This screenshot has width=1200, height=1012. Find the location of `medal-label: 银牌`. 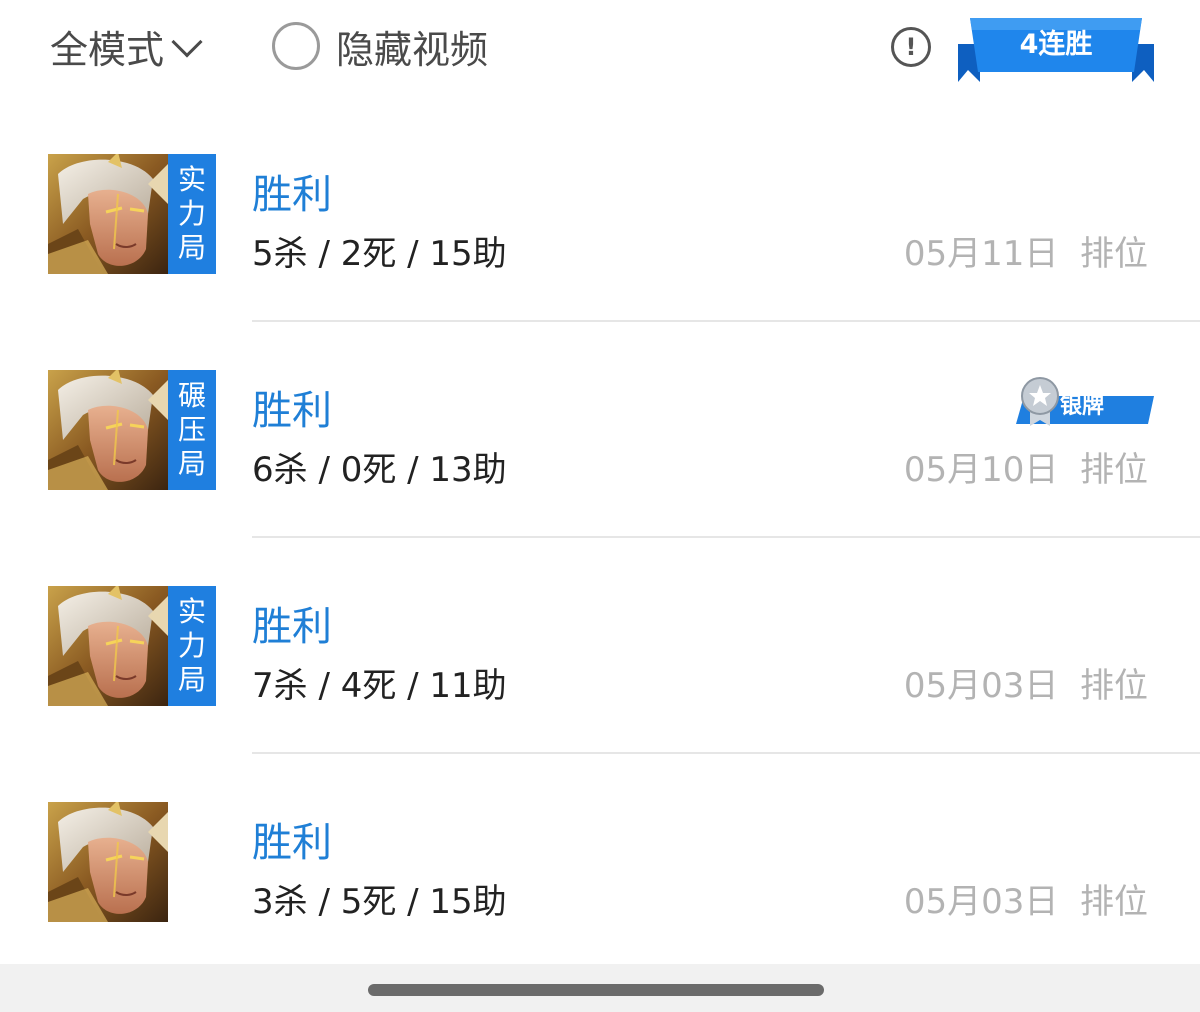

medal-label: 银牌 is located at coordinates (1082, 406).